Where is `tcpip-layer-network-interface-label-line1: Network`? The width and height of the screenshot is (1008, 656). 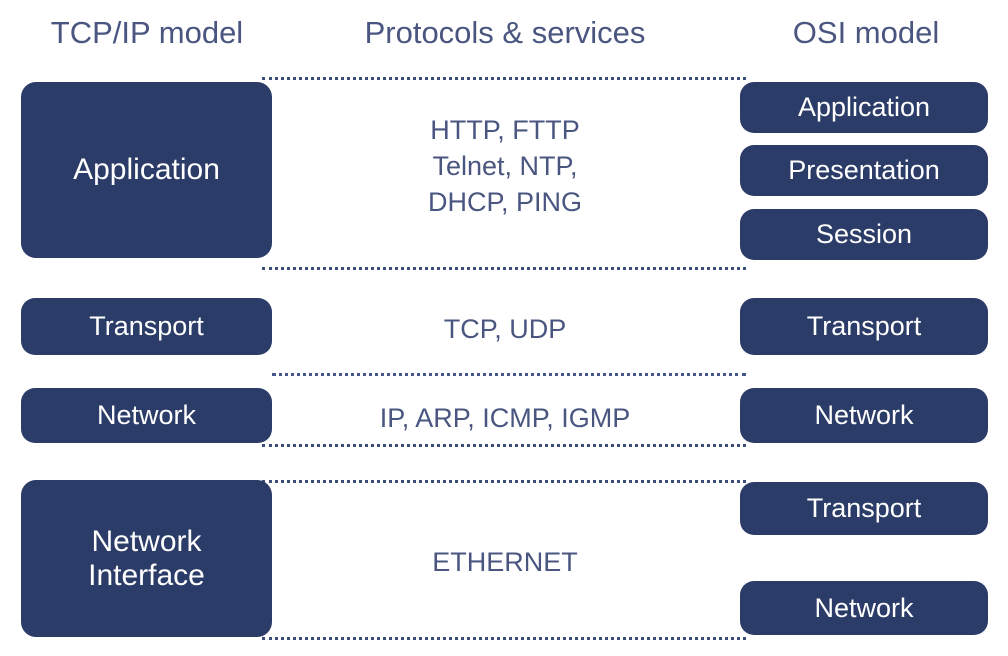
tcpip-layer-network-interface-label-line1: Network is located at coordinates (146, 541).